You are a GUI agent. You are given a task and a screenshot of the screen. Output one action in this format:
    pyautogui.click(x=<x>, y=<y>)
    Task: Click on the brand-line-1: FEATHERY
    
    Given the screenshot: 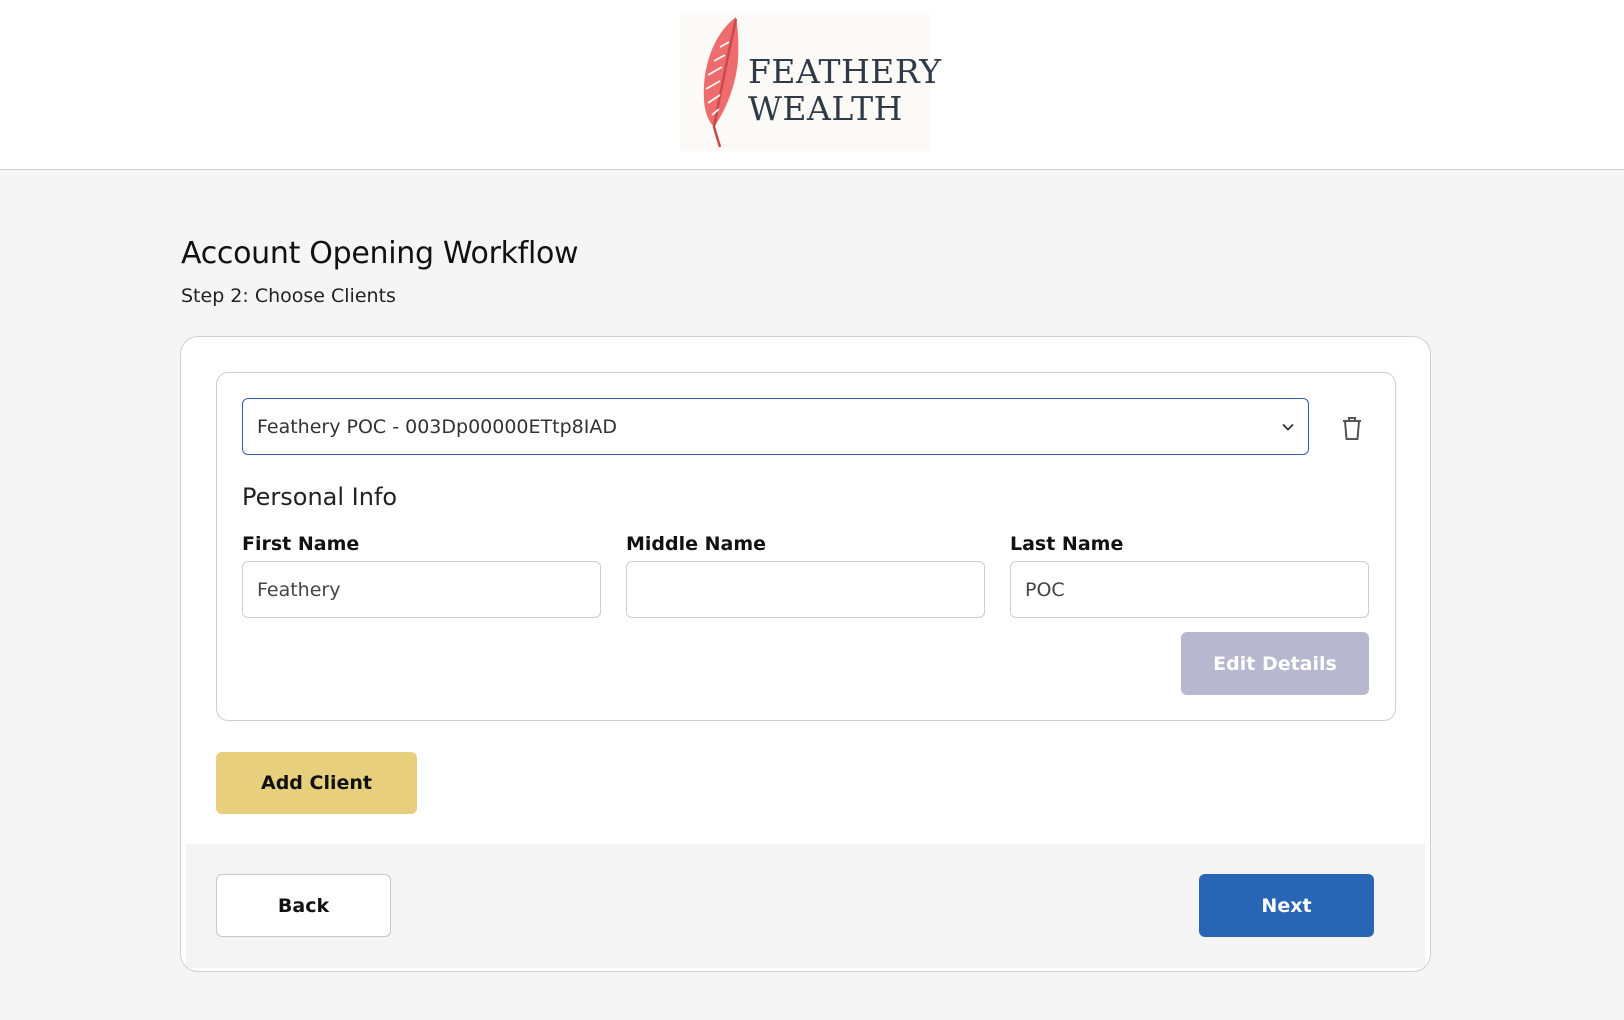 What is the action you would take?
    pyautogui.click(x=845, y=71)
    